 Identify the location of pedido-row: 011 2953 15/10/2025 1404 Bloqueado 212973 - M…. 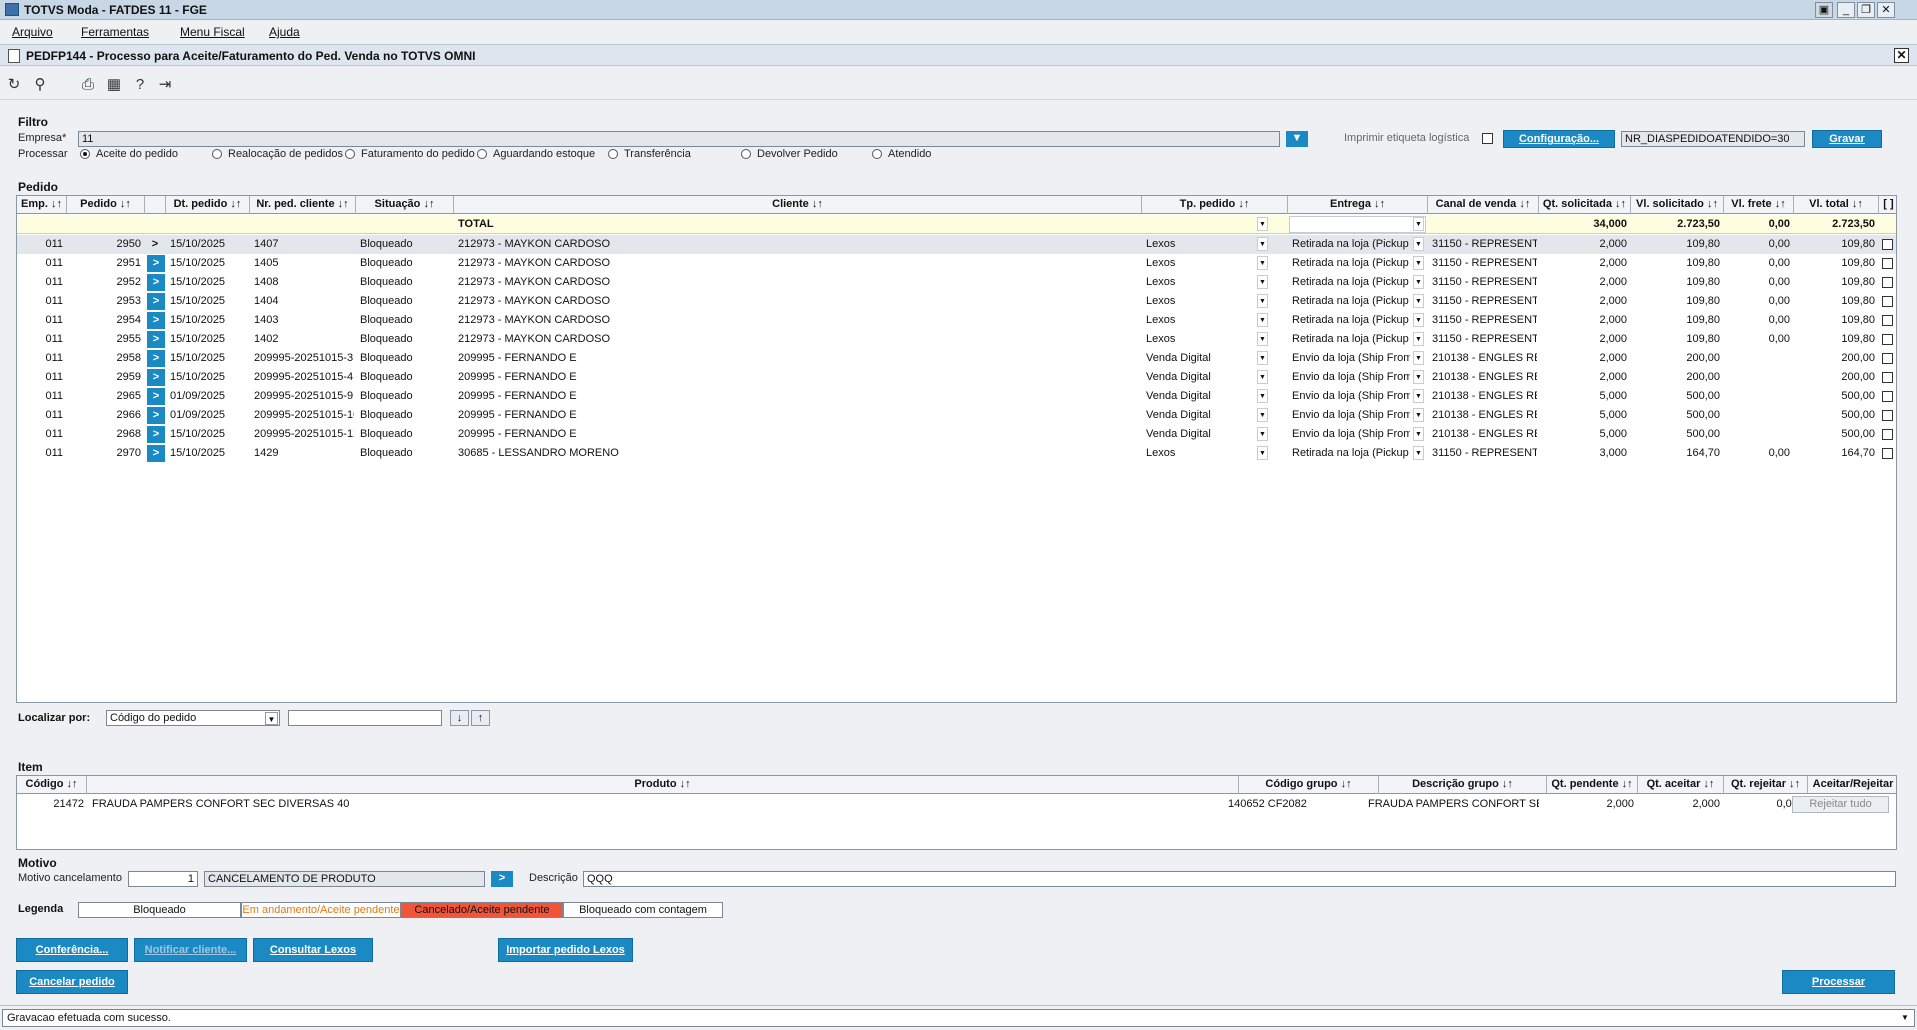
(956, 301).